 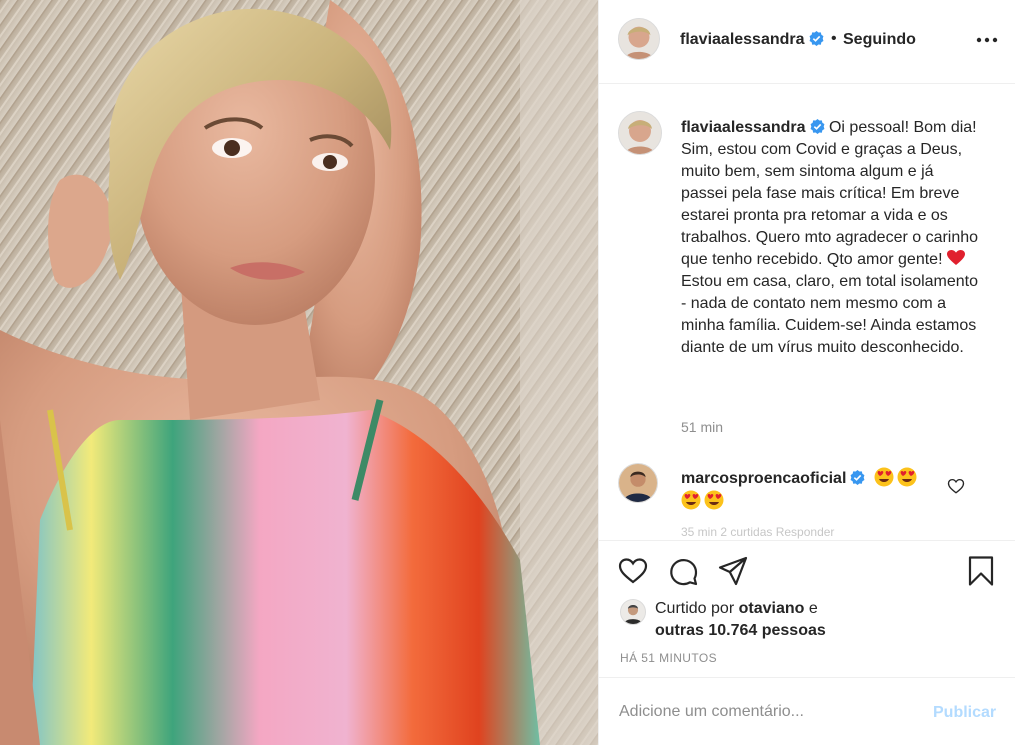 I want to click on comment: marcosproencaoficial, so click(x=811, y=490).